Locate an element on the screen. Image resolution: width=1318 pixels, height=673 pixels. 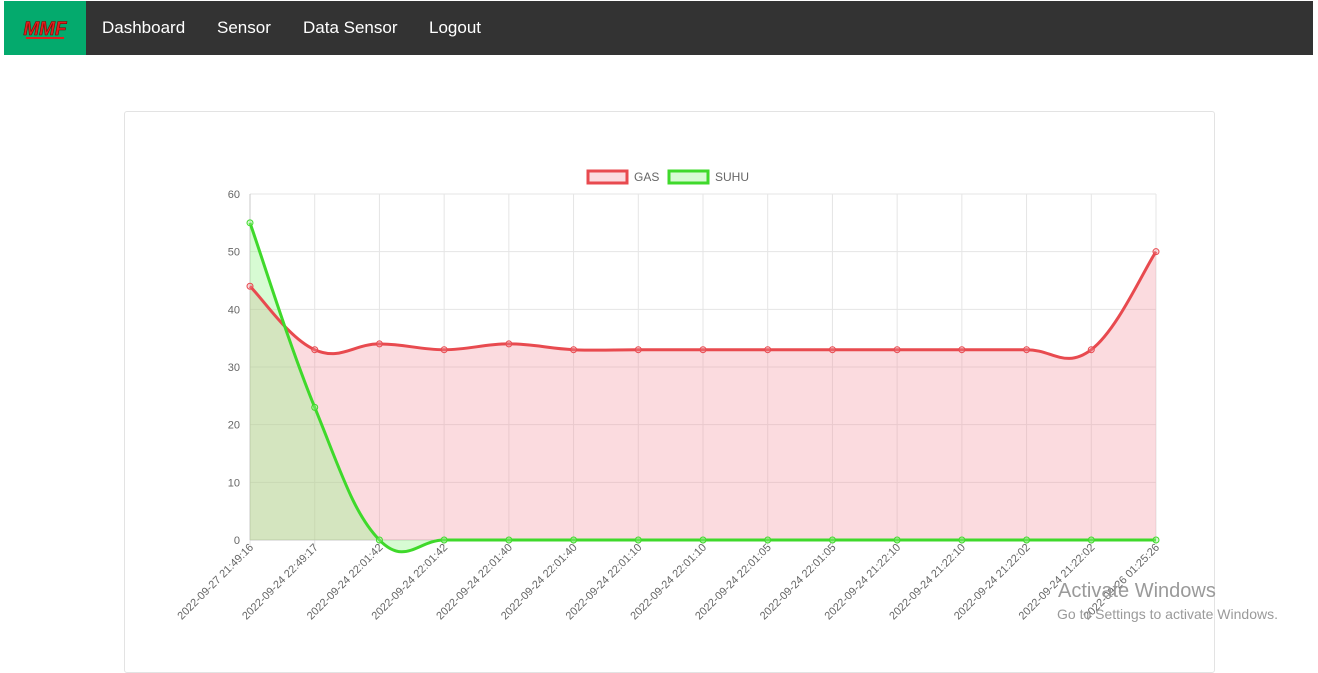
y-tick-label: 50 is located at coordinates (234, 253).